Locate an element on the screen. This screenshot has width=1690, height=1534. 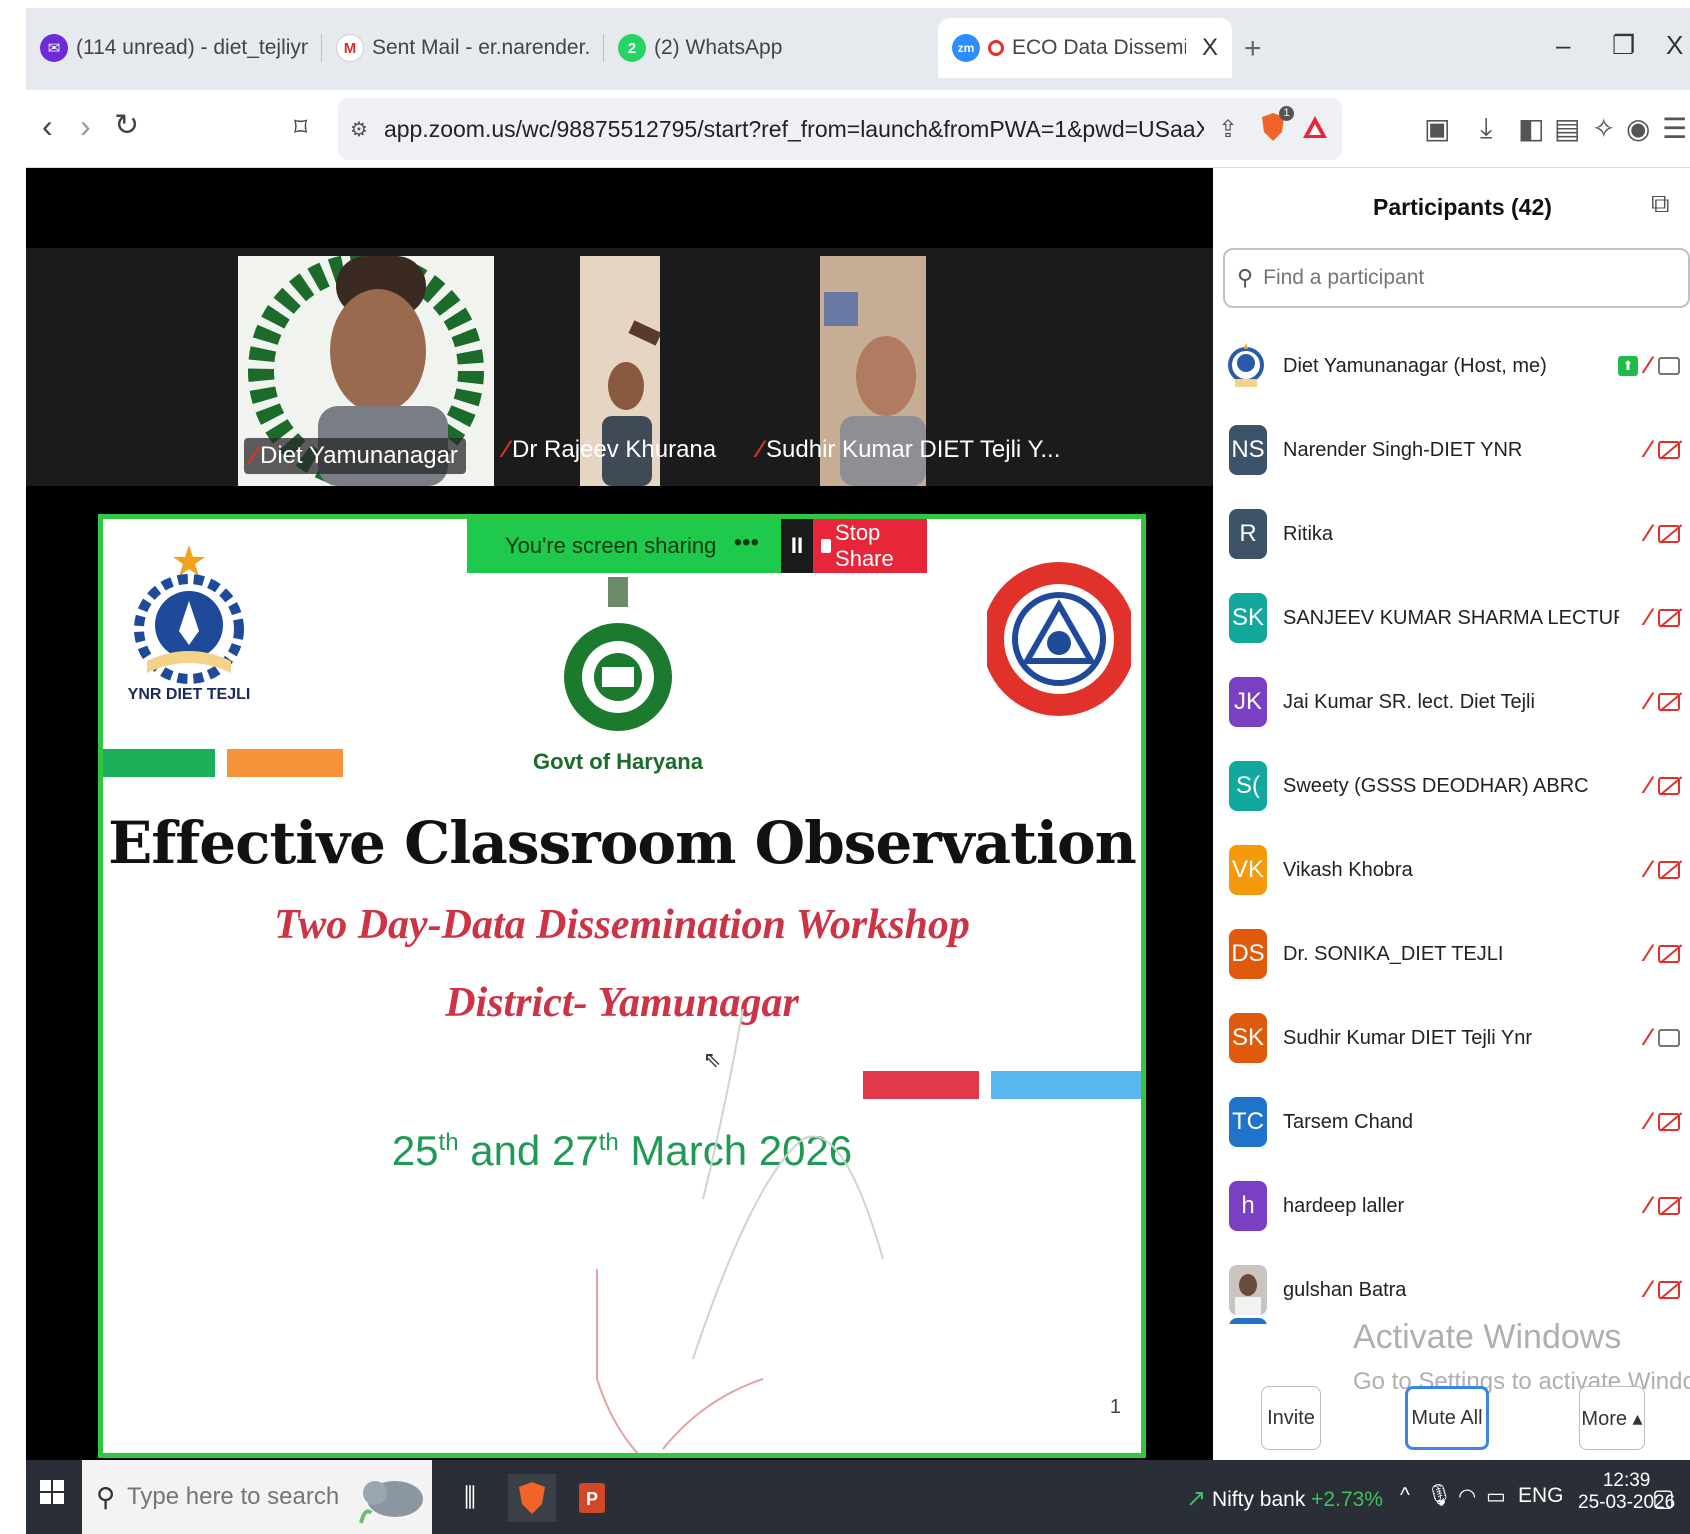
annotation-strokes is located at coordinates (740, 1230).